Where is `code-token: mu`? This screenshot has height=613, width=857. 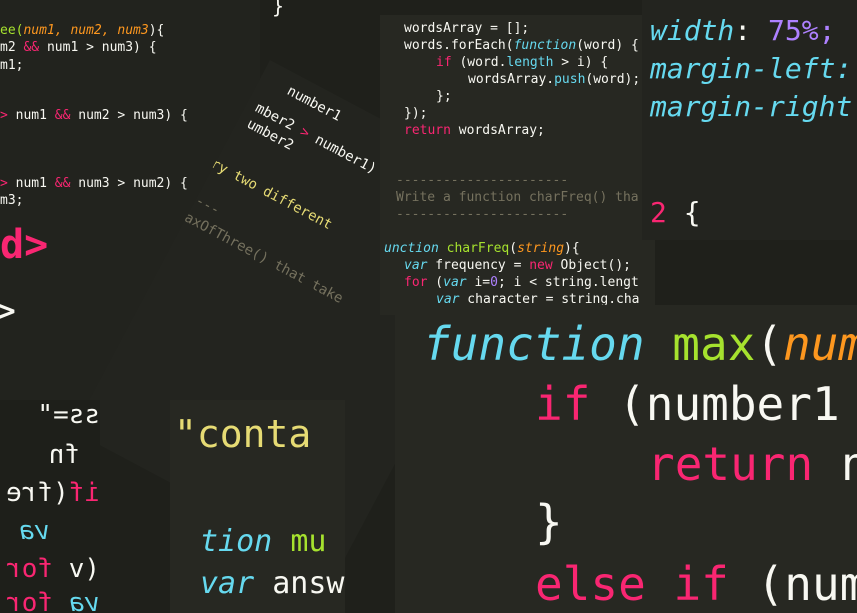
code-token: mu is located at coordinates (308, 541).